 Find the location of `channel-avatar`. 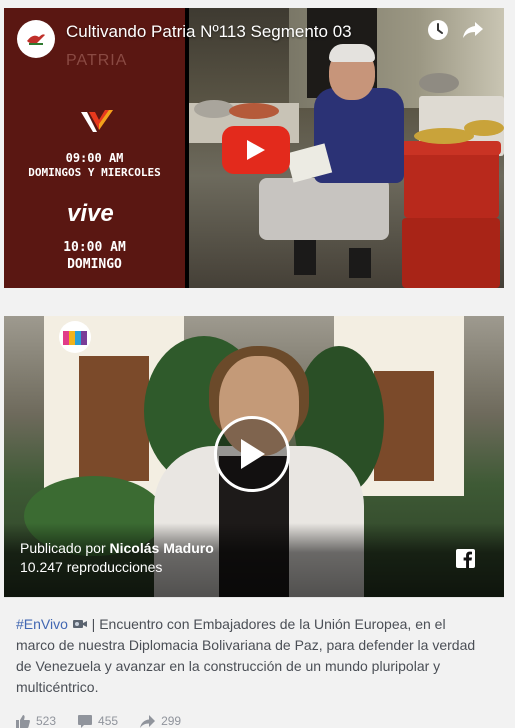

channel-avatar is located at coordinates (36, 39).